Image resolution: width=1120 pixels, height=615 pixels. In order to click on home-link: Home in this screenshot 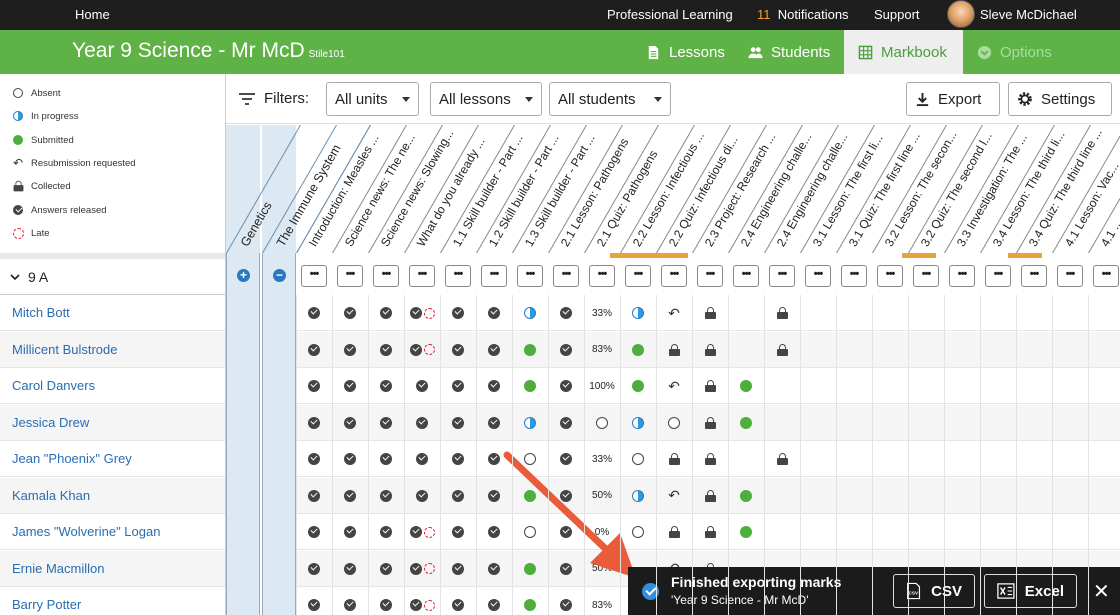, I will do `click(92, 14)`.